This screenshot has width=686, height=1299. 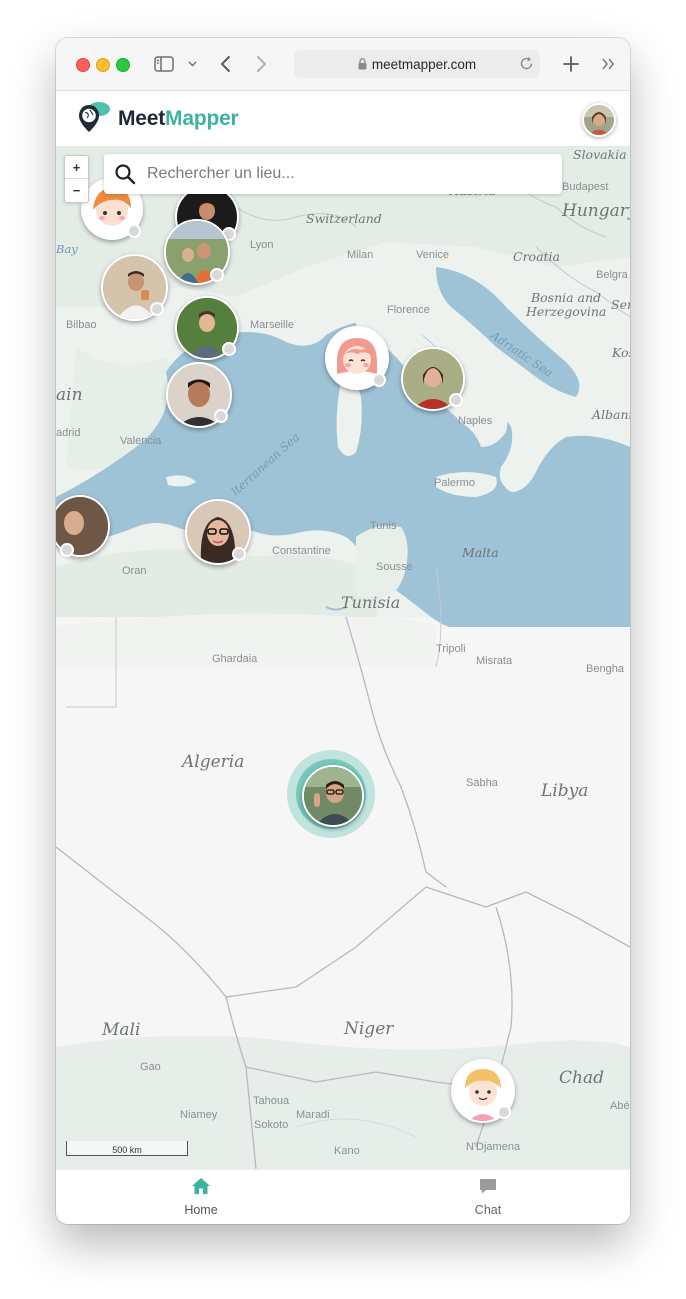 I want to click on map-label-sousse: Sousse, so click(x=394, y=567).